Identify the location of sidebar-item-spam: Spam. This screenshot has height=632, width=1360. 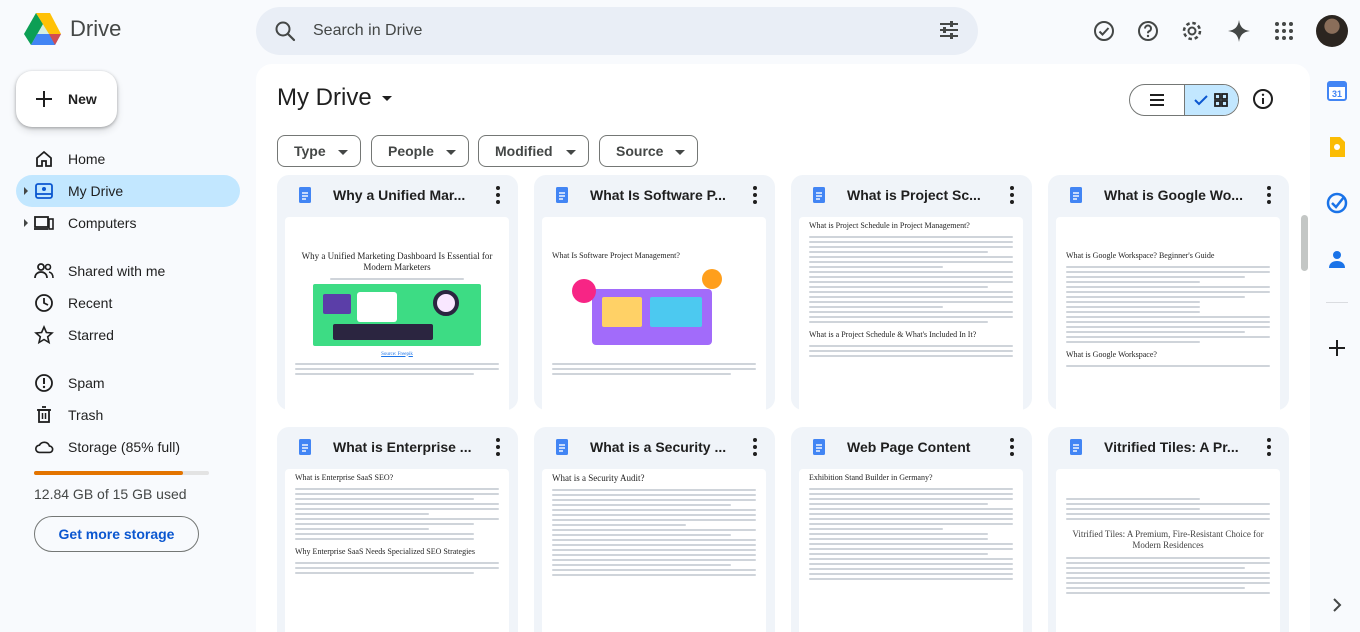
(128, 383).